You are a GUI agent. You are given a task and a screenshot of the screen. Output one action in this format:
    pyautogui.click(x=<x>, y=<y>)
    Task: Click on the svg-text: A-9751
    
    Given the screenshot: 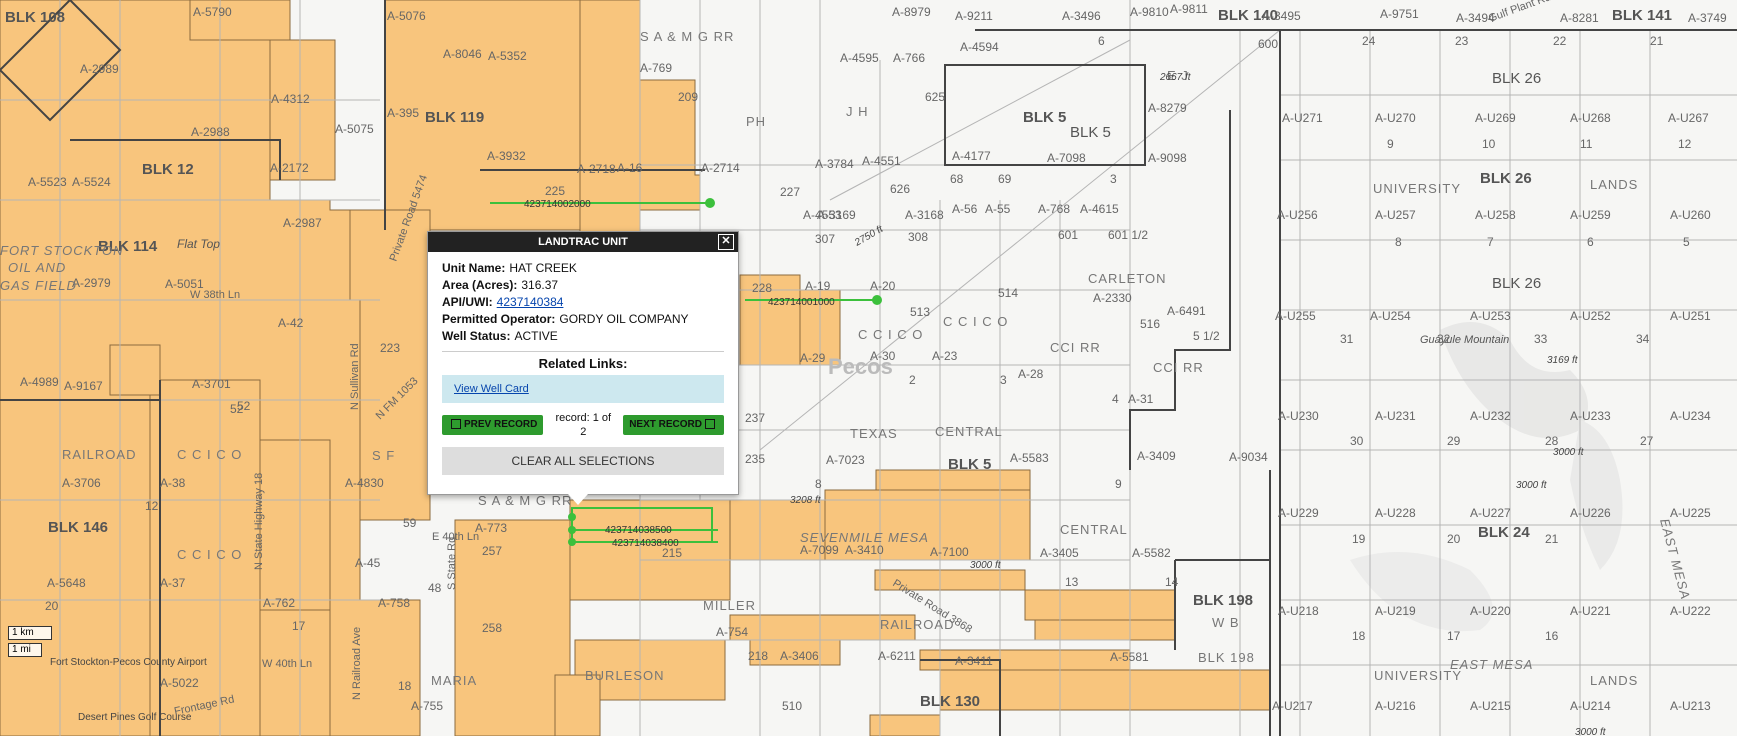 What is the action you would take?
    pyautogui.click(x=1399, y=14)
    